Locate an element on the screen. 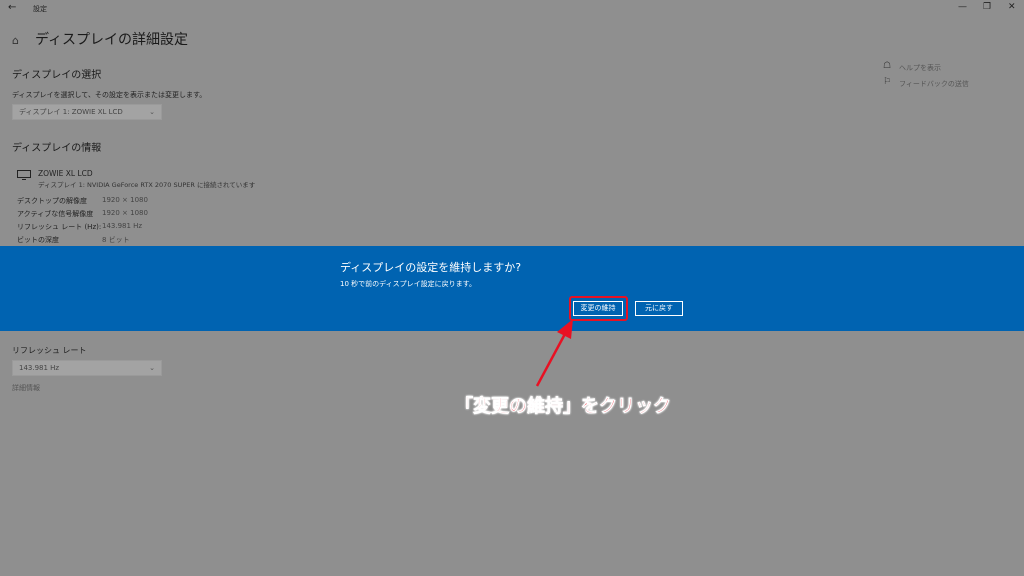 This screenshot has width=1024, height=576. select-display-heading: ディスプレイの選択 is located at coordinates (57, 75).